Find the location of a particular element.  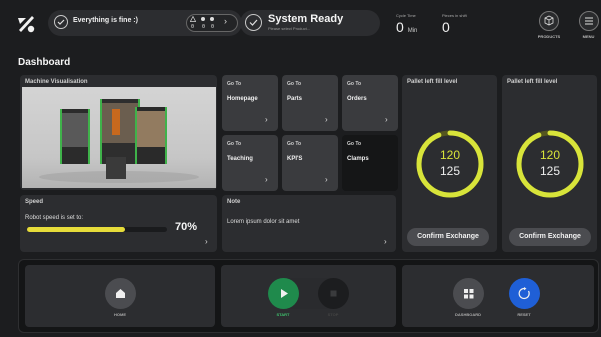

status-text: Everything is fine :) is located at coordinates (105, 20).